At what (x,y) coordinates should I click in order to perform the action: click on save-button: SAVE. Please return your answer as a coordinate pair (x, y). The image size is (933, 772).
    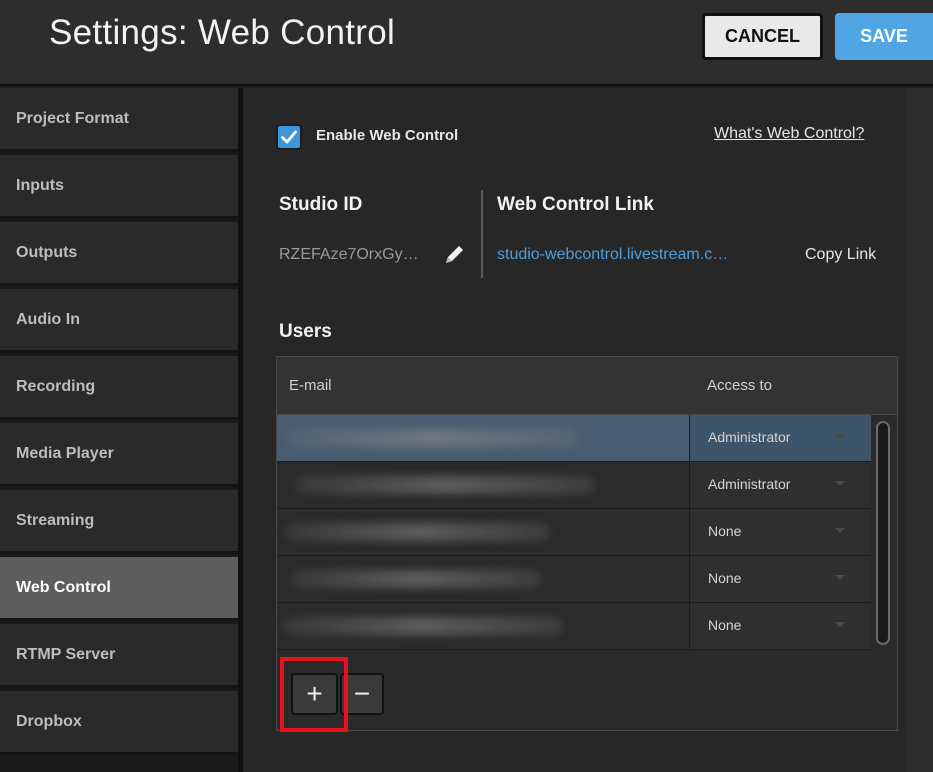
    Looking at the image, I should click on (884, 36).